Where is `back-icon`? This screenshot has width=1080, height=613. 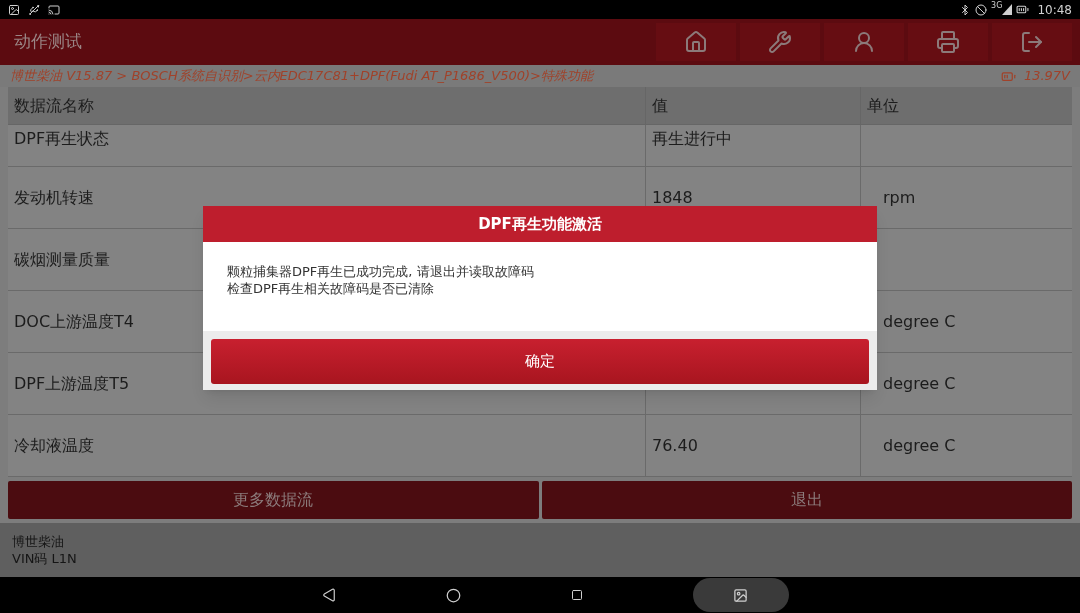
back-icon is located at coordinates (328, 595).